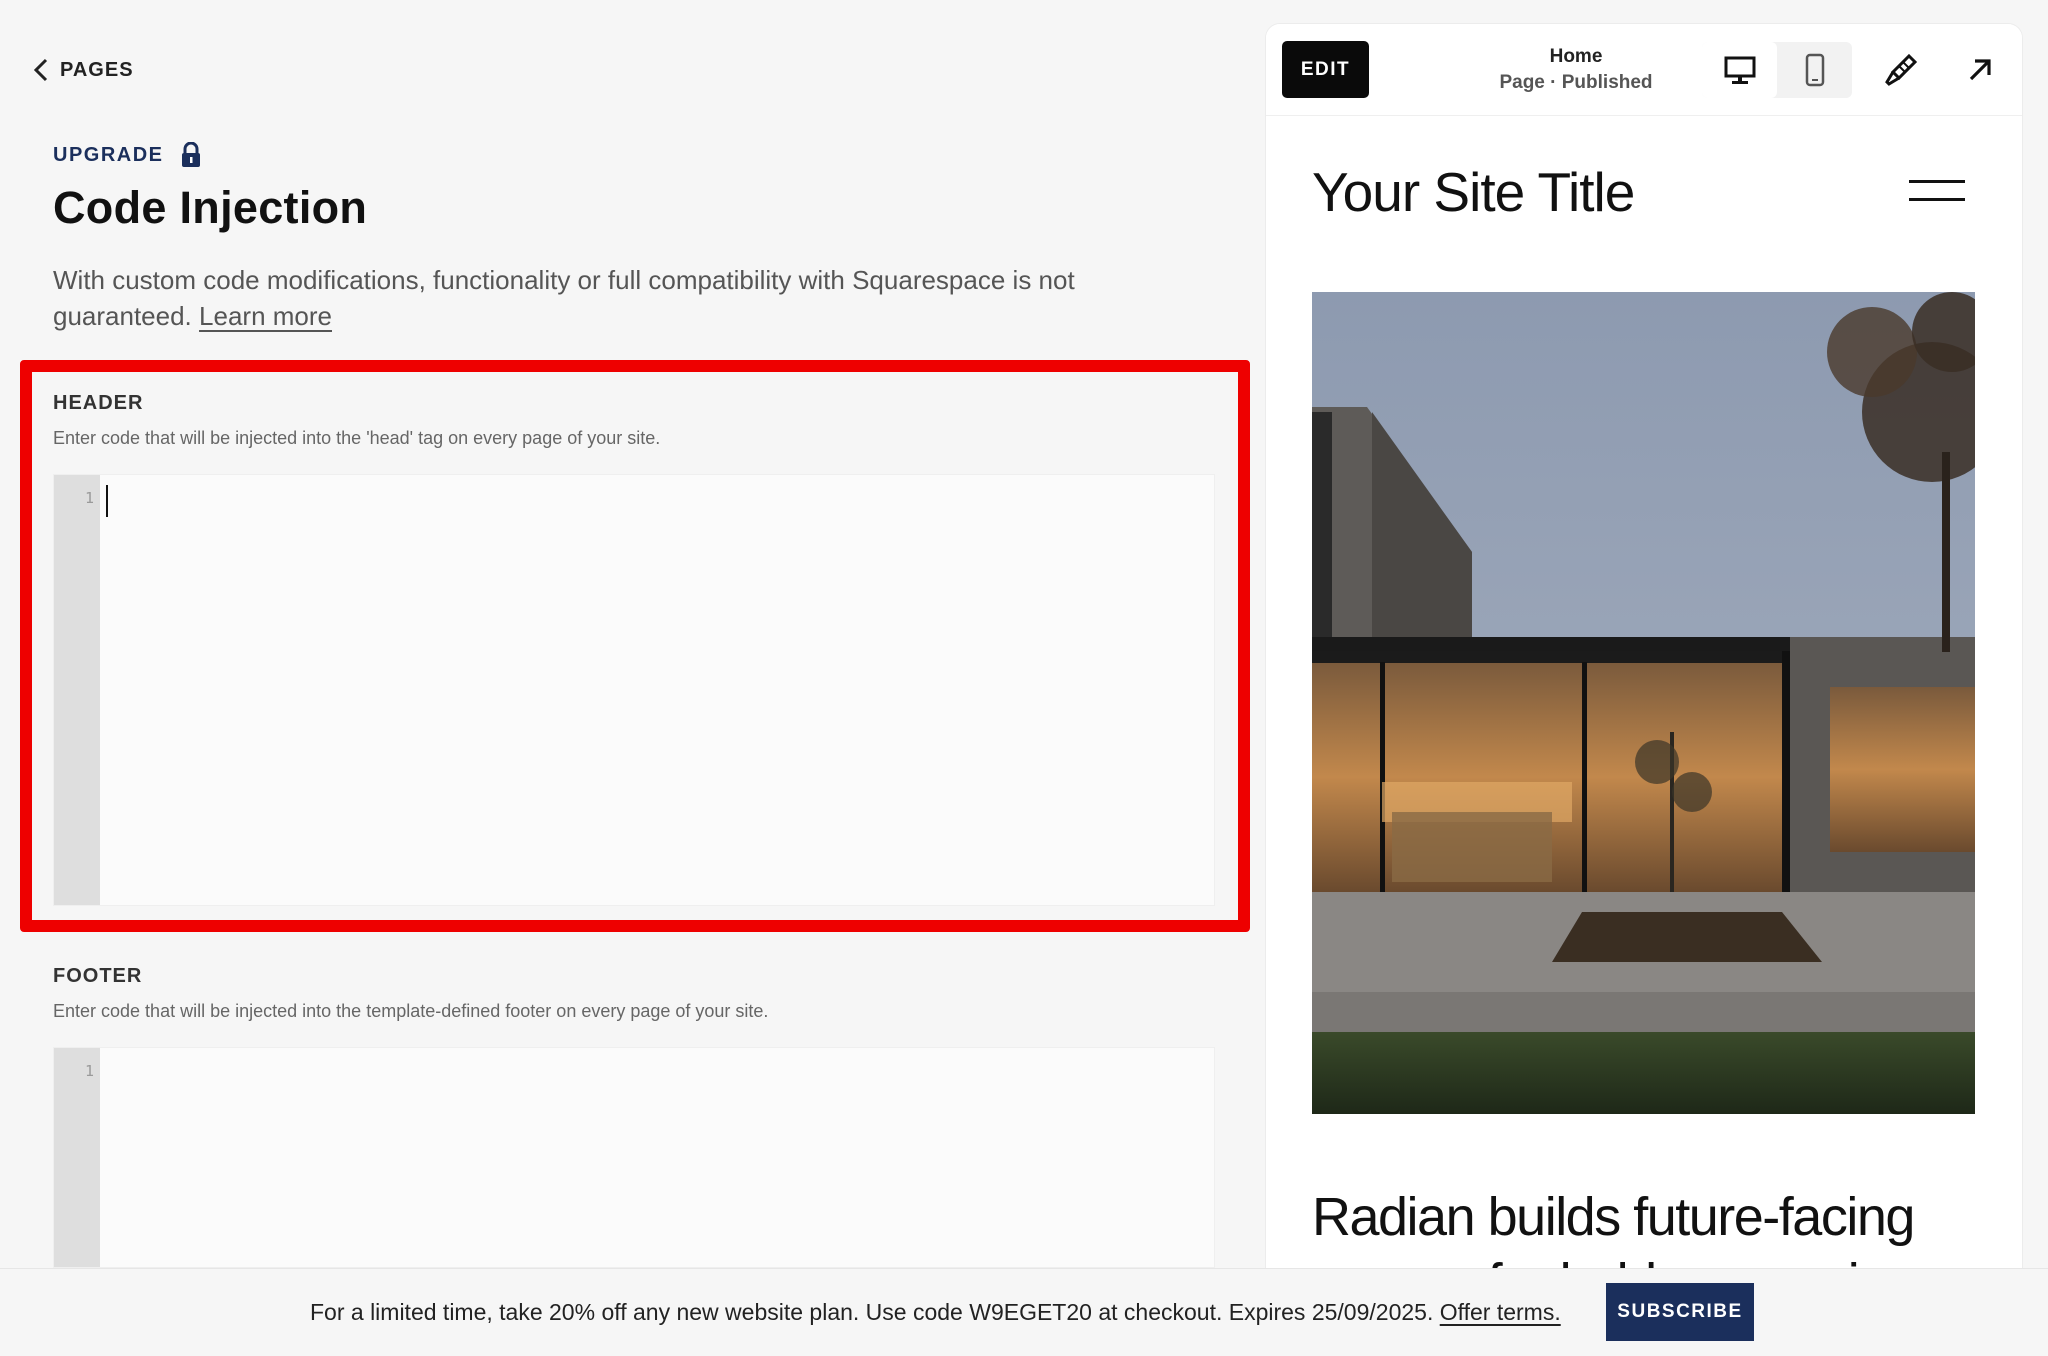 Image resolution: width=2048 pixels, height=1356 pixels. I want to click on page-status: Page · Published, so click(1576, 82).